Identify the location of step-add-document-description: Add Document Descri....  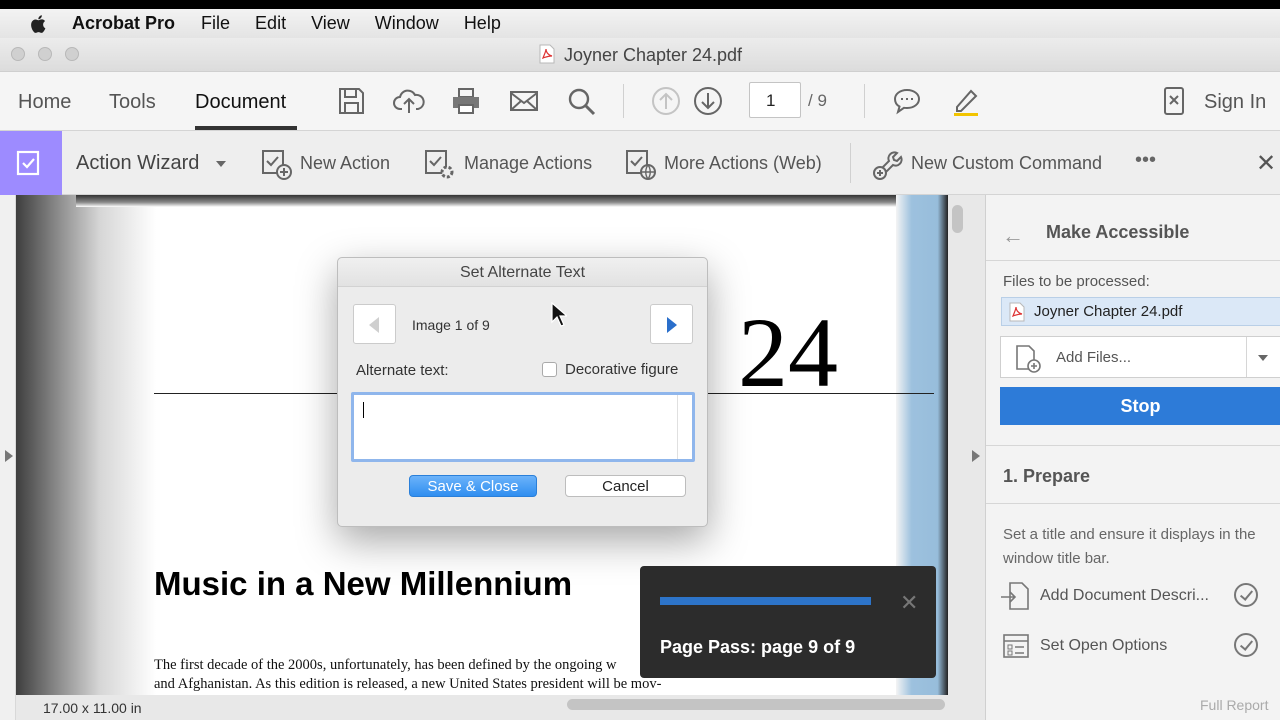
(1140, 596).